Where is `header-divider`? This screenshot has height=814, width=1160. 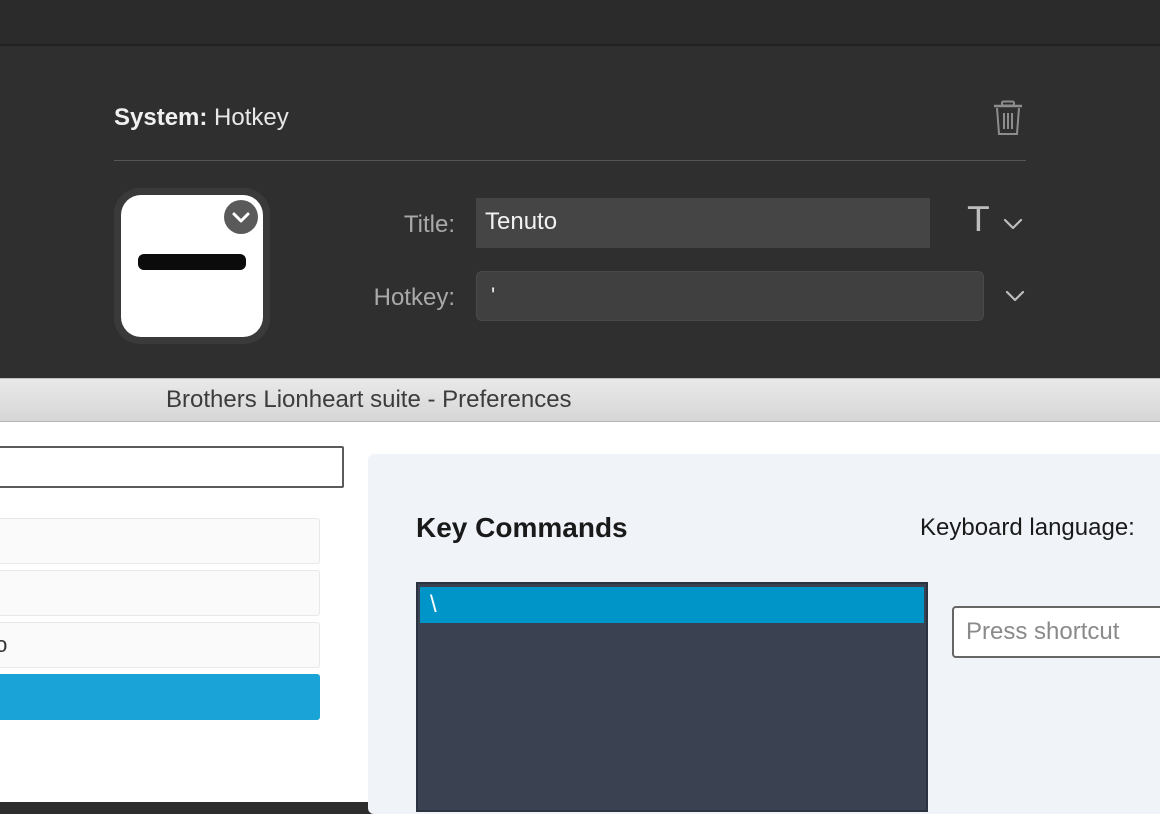 header-divider is located at coordinates (570, 160).